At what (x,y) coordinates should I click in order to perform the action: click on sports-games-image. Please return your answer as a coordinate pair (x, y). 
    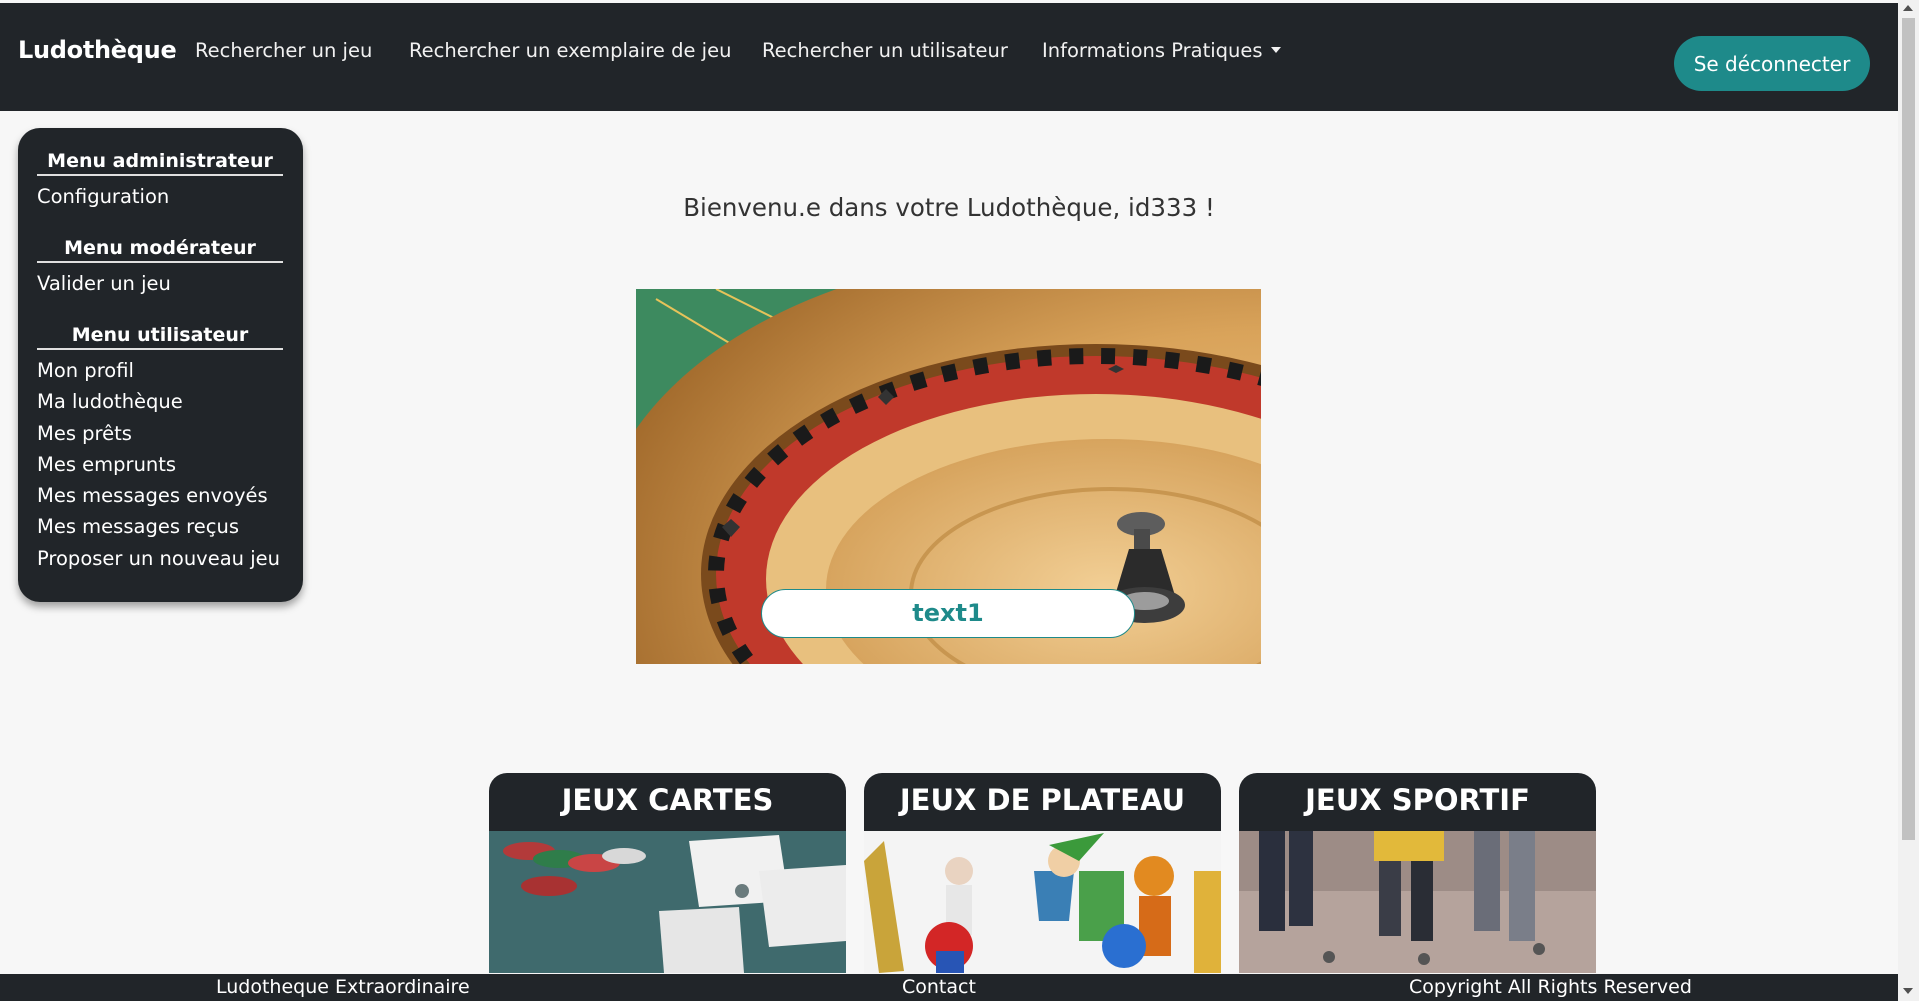
    Looking at the image, I should click on (1417, 902).